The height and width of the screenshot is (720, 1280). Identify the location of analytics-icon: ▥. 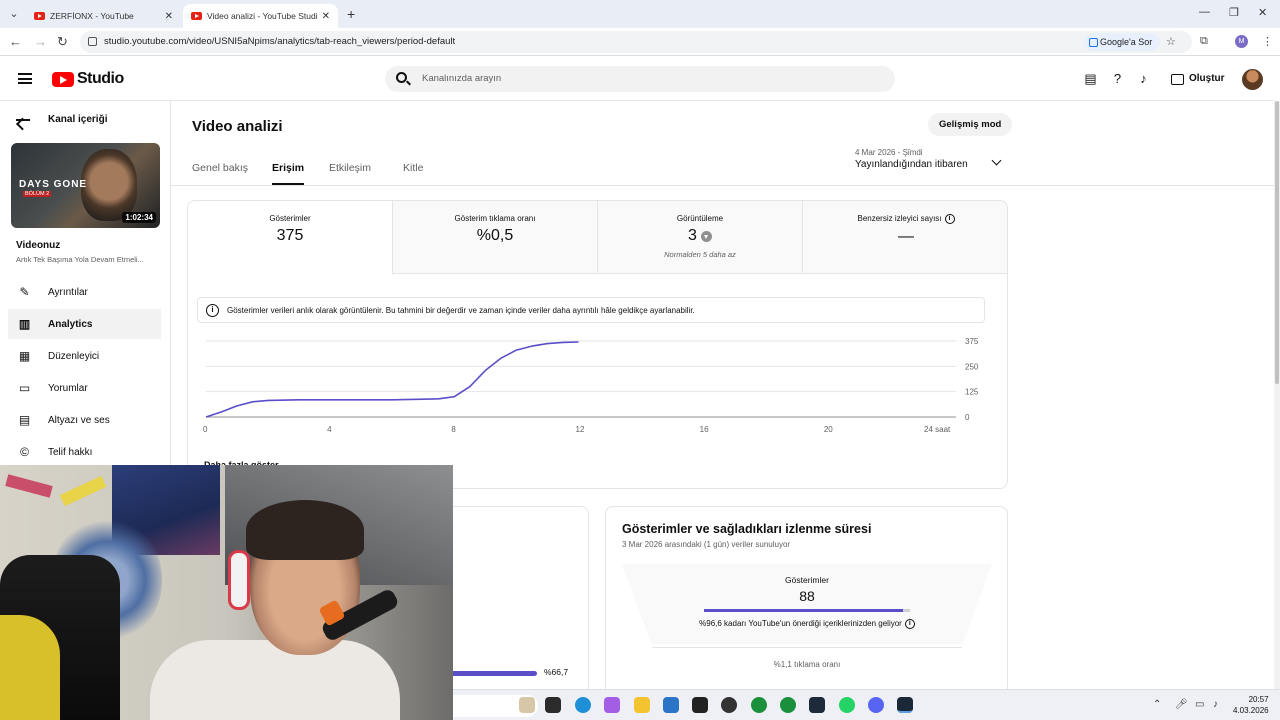
(24, 323).